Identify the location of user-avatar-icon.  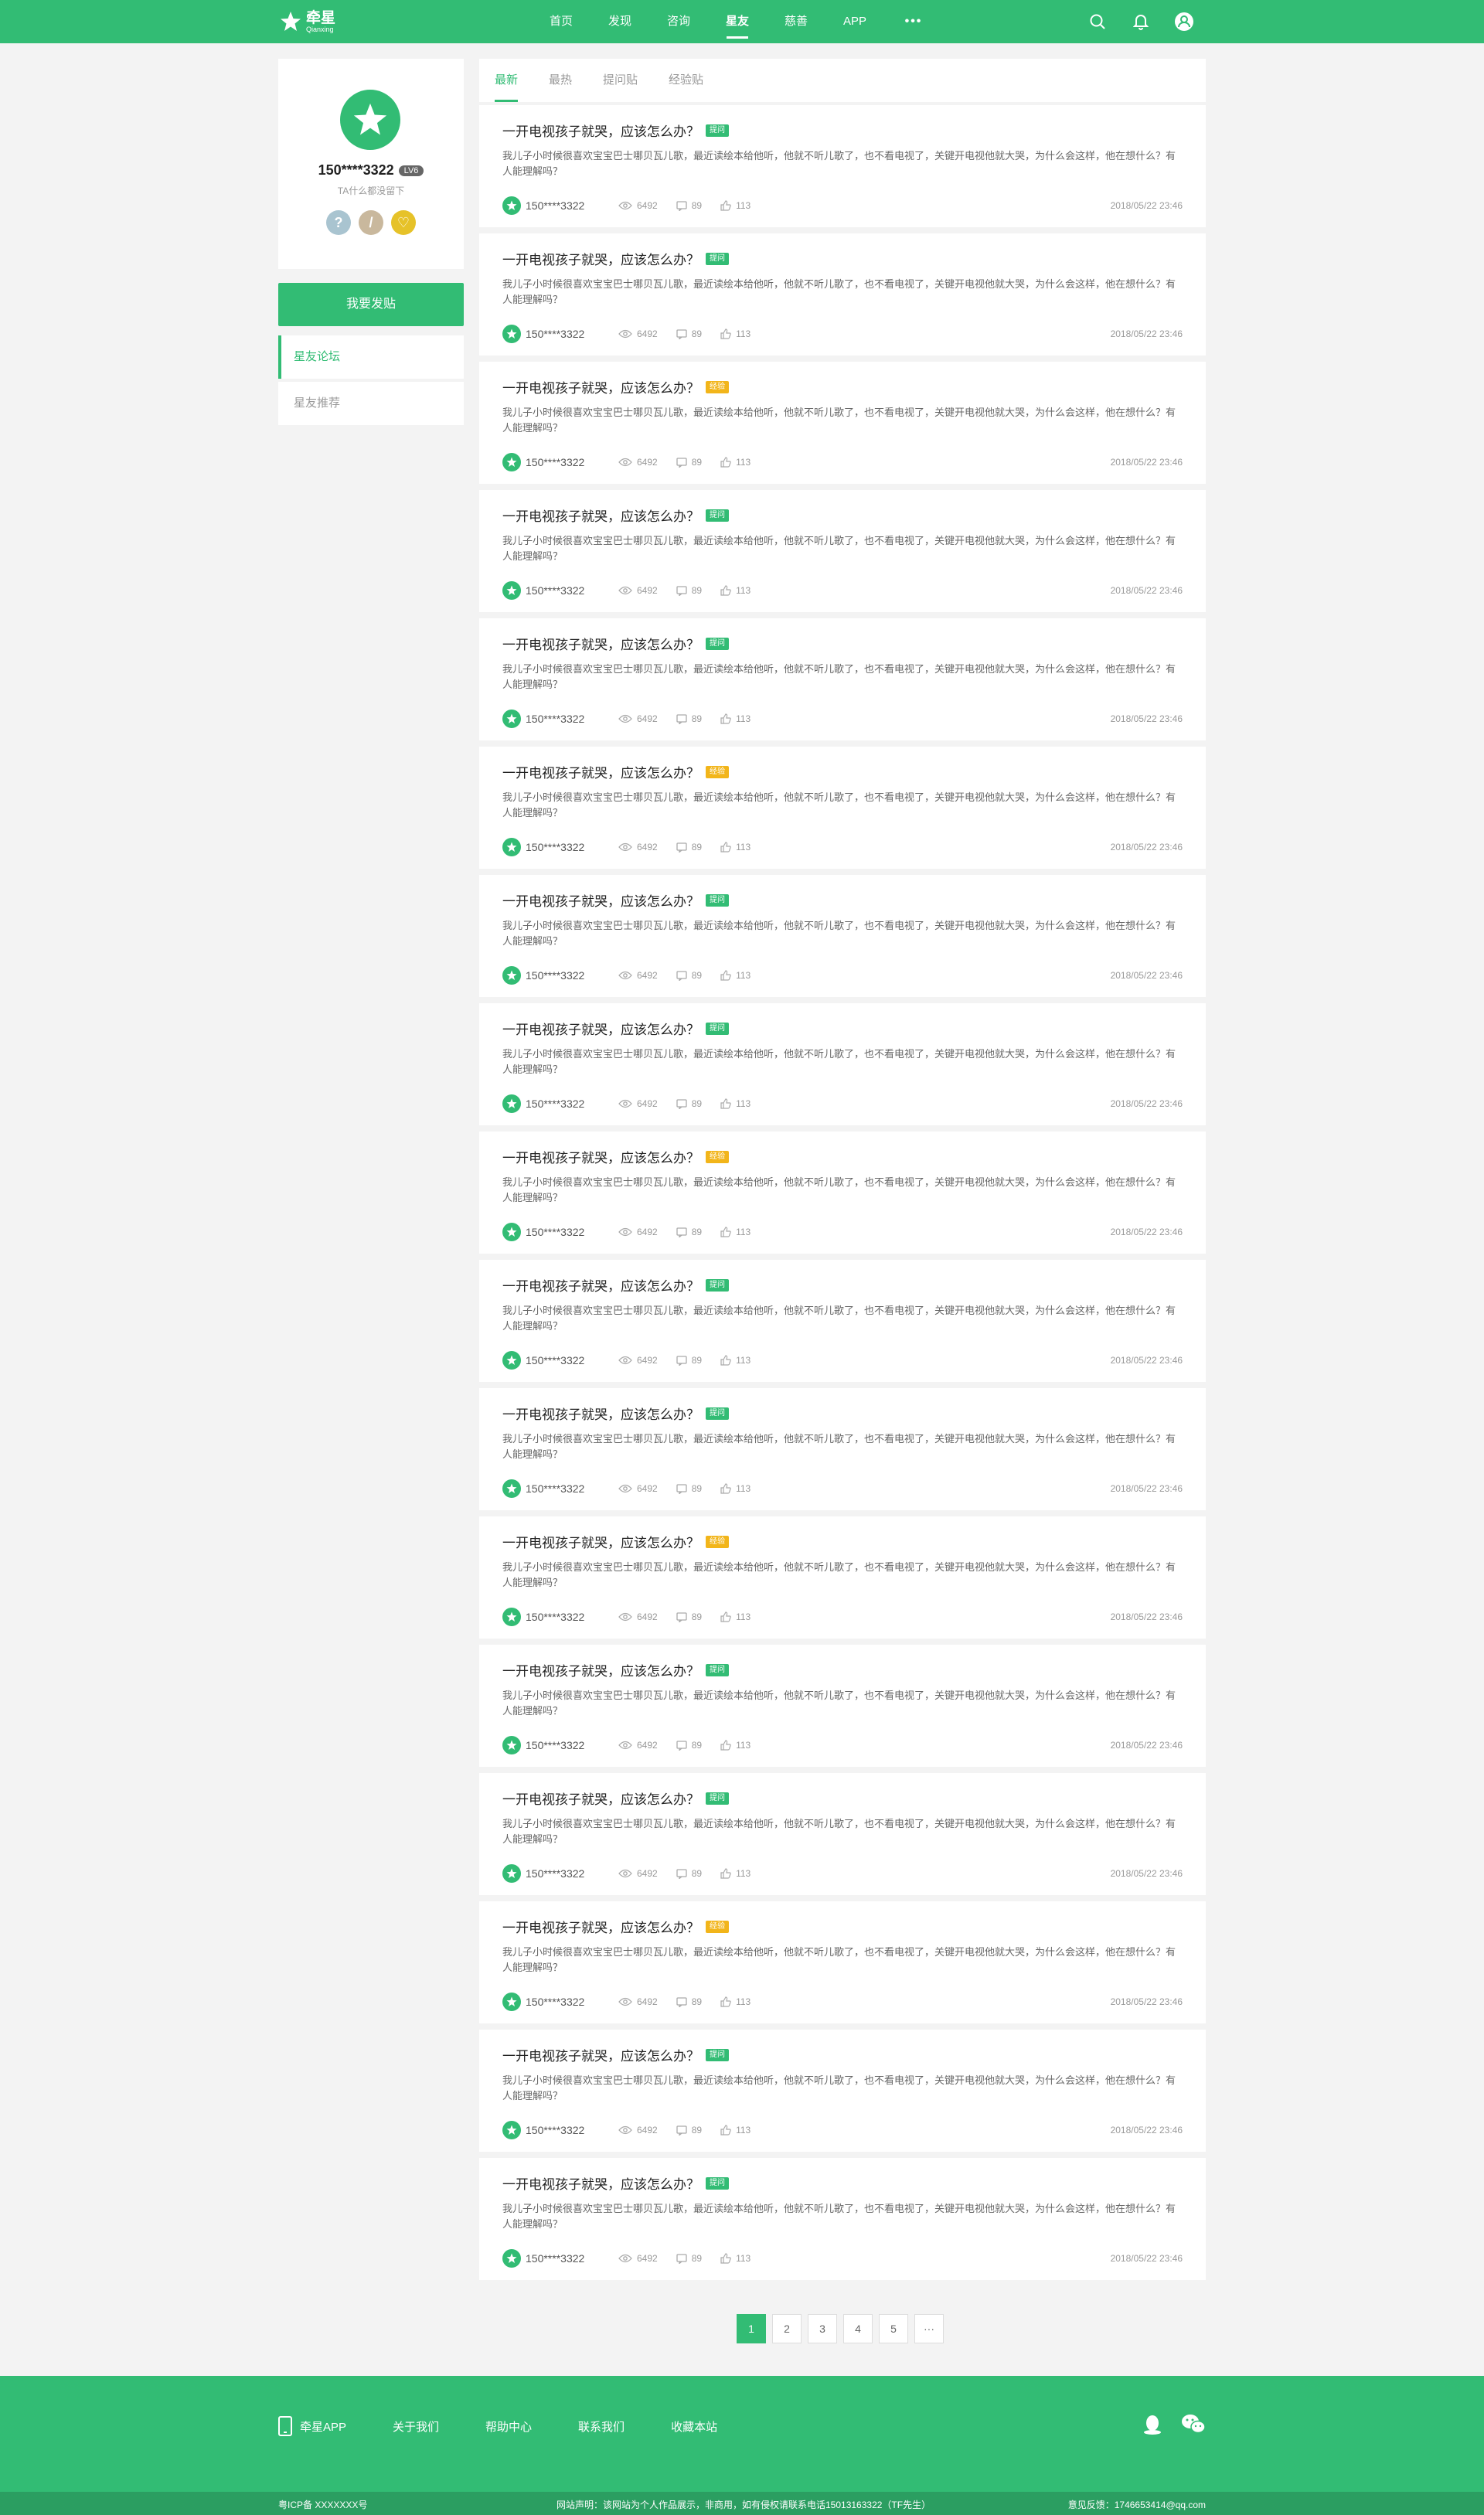
(1184, 21).